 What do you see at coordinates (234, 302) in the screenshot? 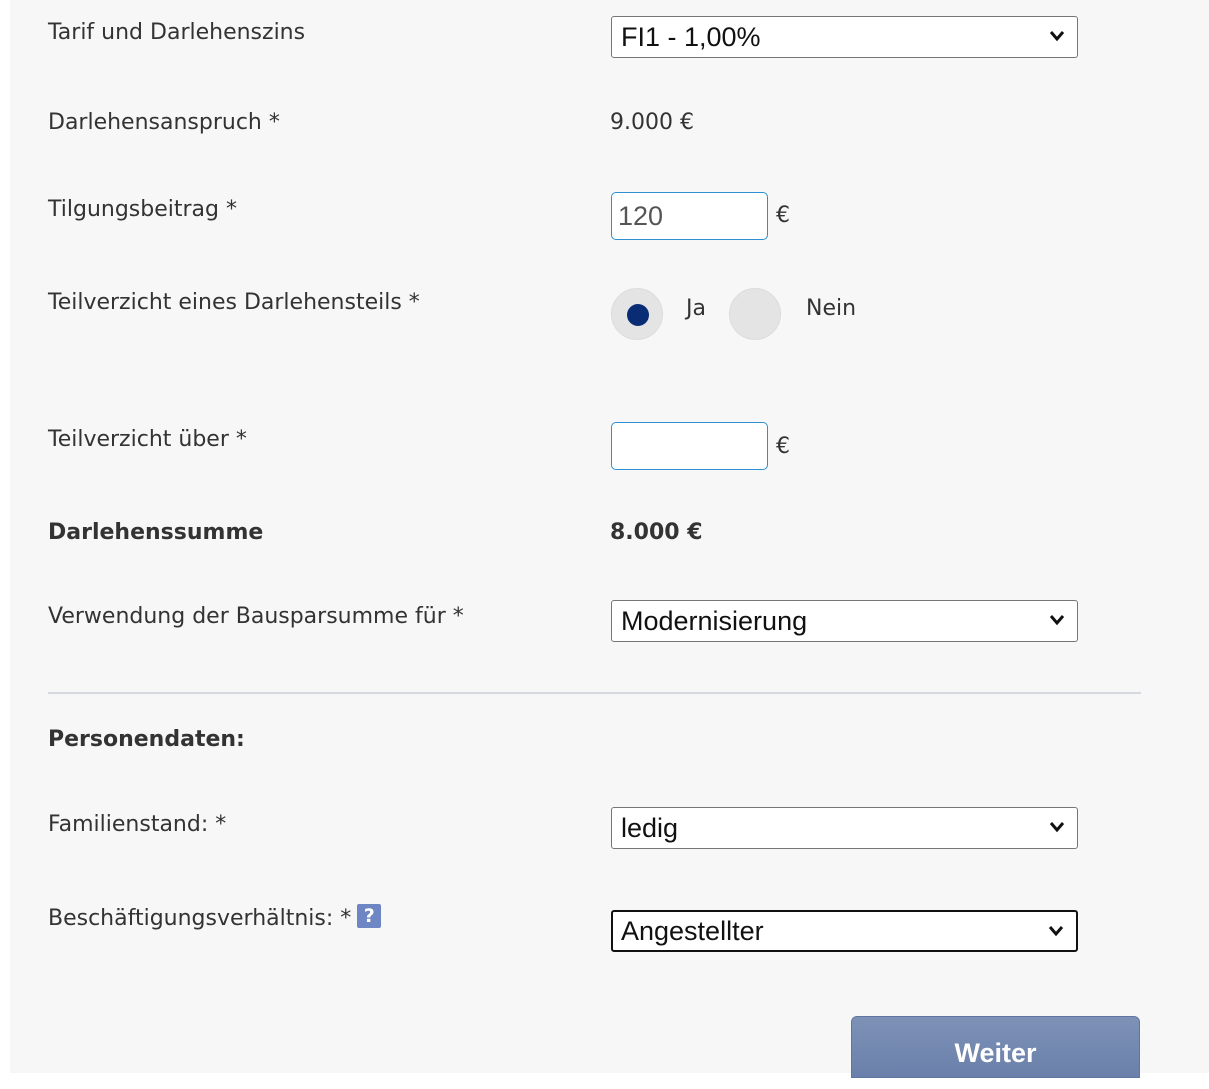
I see `teilverzicht-label: Teilverzicht eines Darlehensteils *` at bounding box center [234, 302].